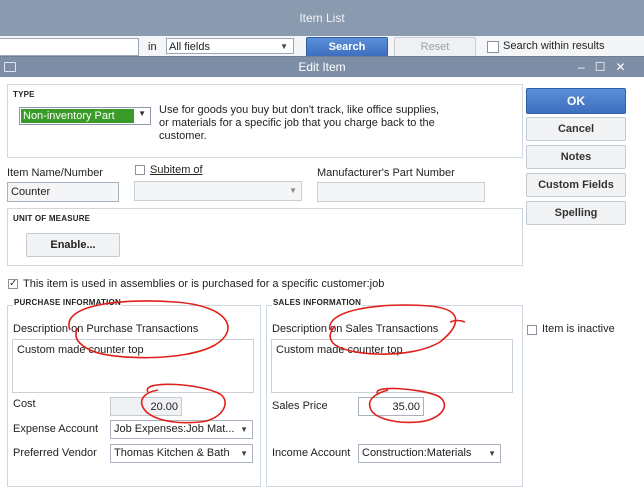 Image resolution: width=644 pixels, height=501 pixels. I want to click on sales-section-title: SALES INFORMATION, so click(317, 302).